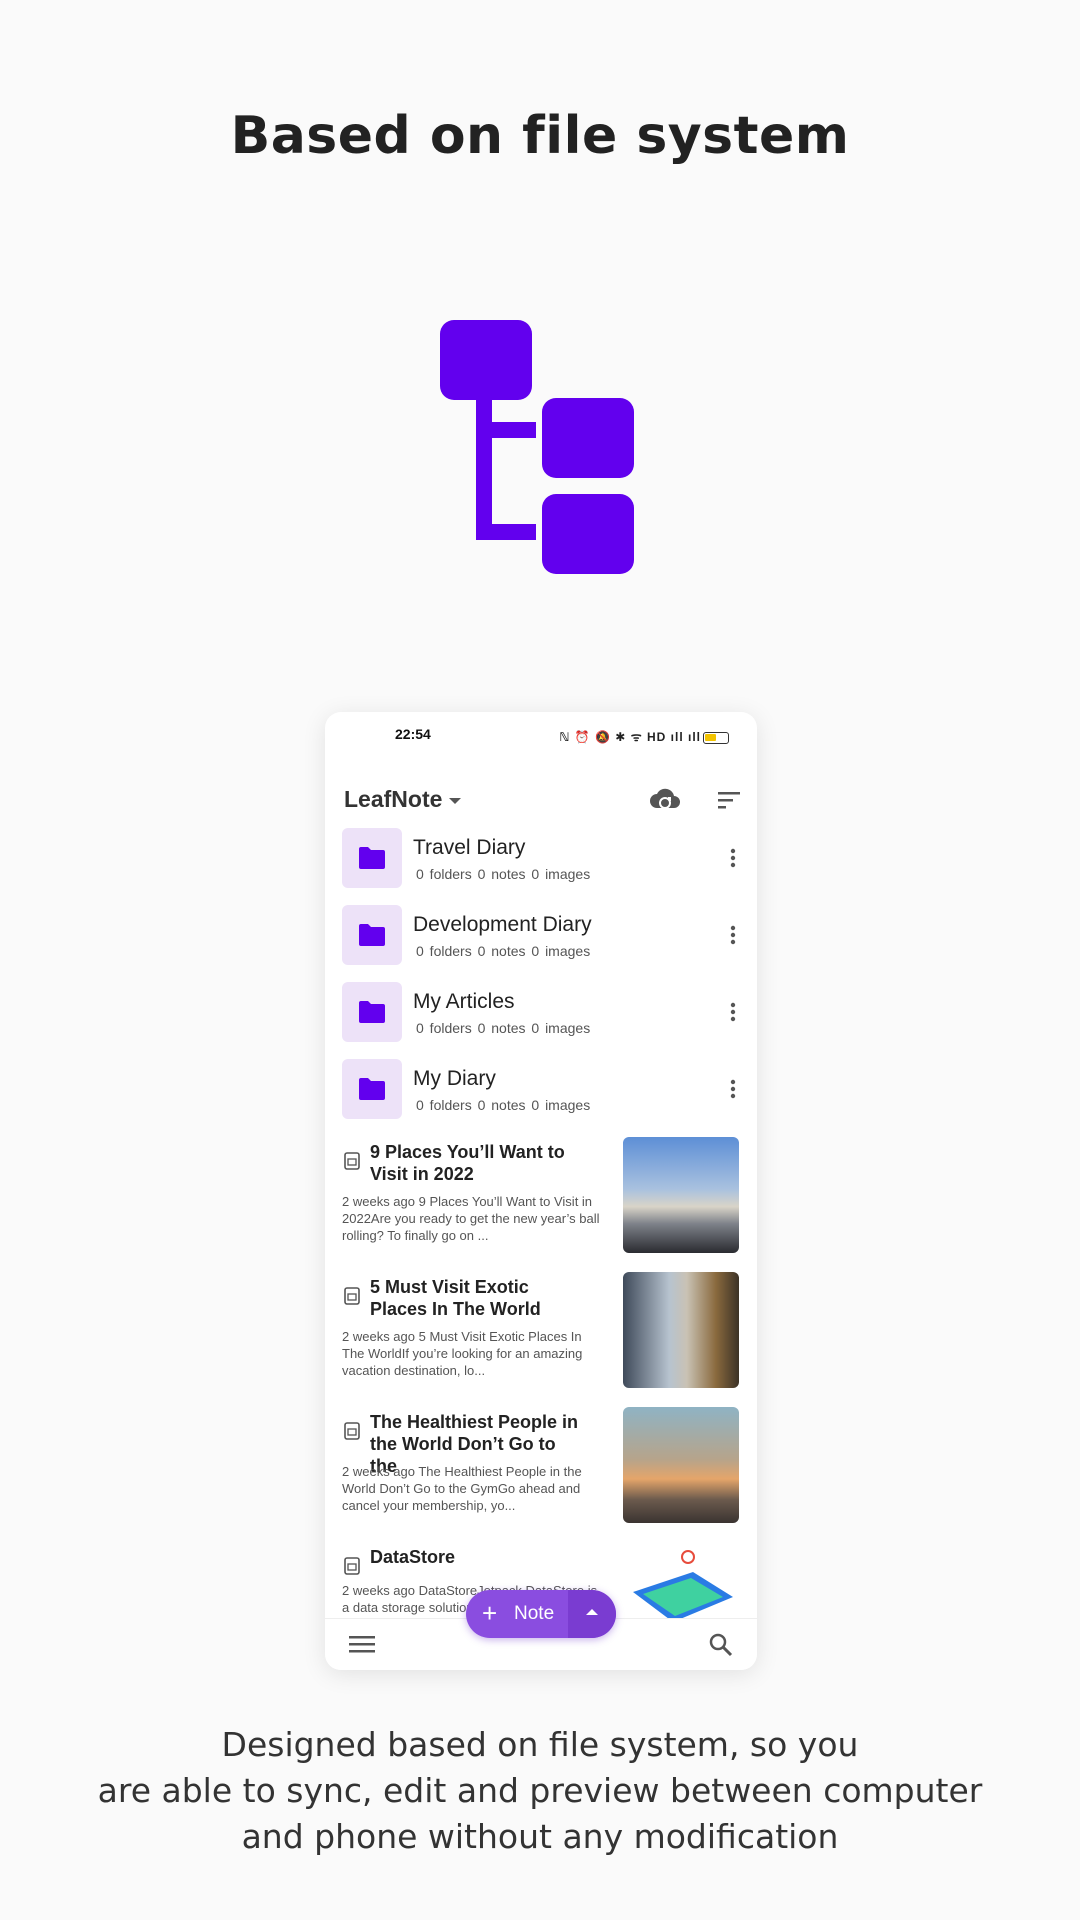 The width and height of the screenshot is (1080, 1920). I want to click on status-time: 22:54, so click(413, 734).